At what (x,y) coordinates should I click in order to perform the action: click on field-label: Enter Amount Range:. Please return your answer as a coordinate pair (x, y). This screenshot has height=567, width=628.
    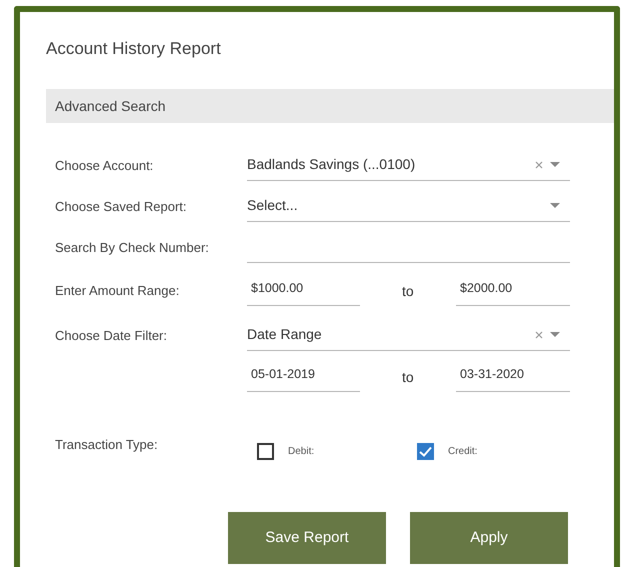
    Looking at the image, I should click on (117, 290).